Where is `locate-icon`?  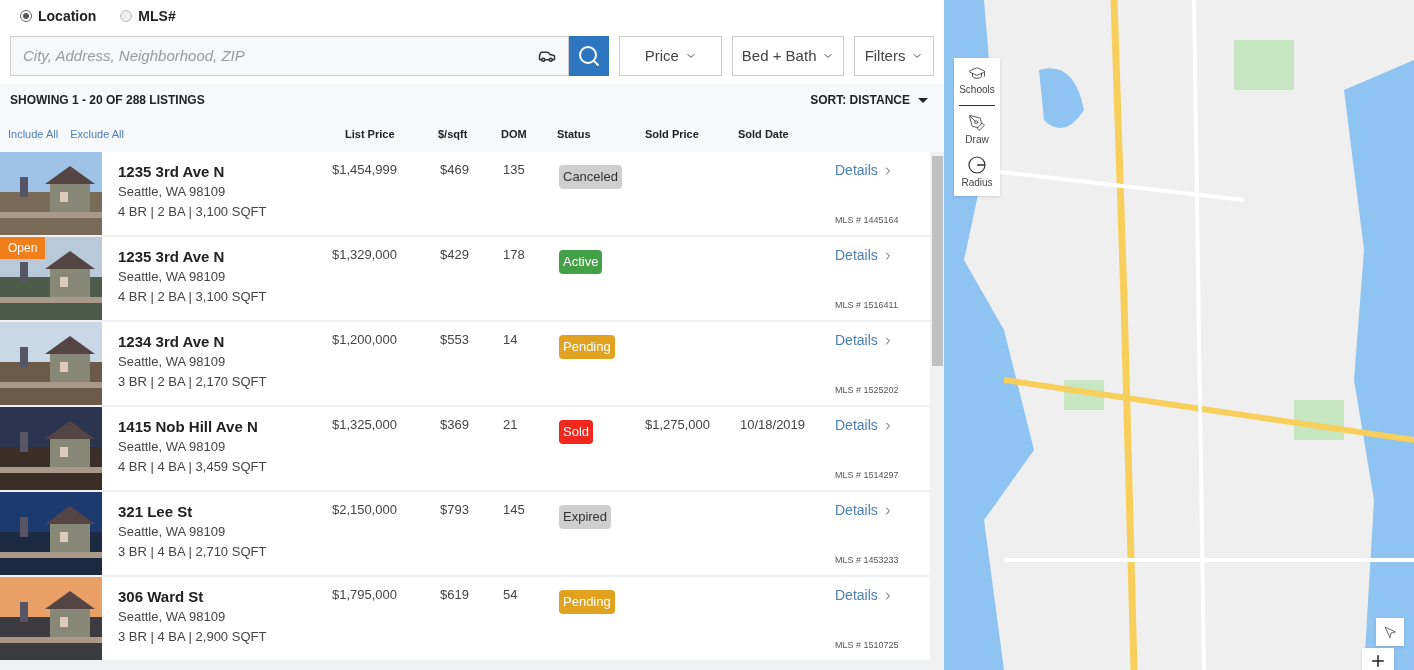
locate-icon is located at coordinates (1390, 632).